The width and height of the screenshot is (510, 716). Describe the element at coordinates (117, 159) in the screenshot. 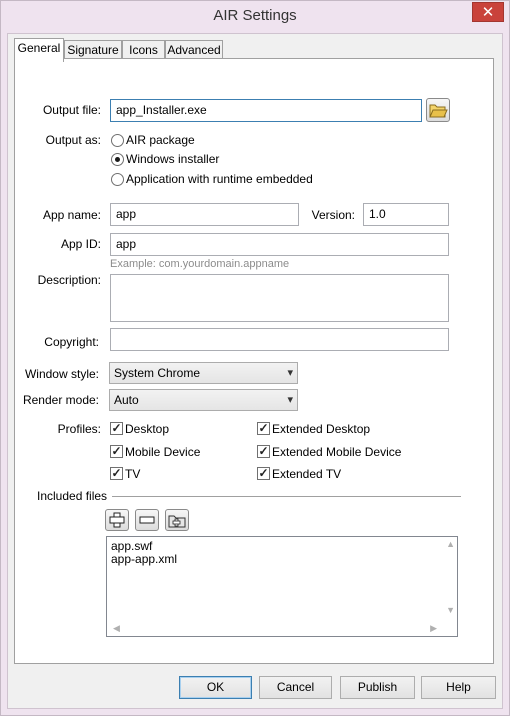

I see `radio-windows-installer` at that location.